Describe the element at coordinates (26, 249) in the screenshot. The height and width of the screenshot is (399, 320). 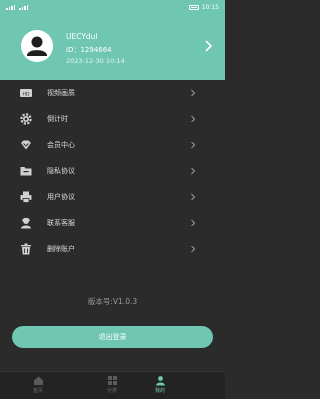
I see `trash-icon` at that location.